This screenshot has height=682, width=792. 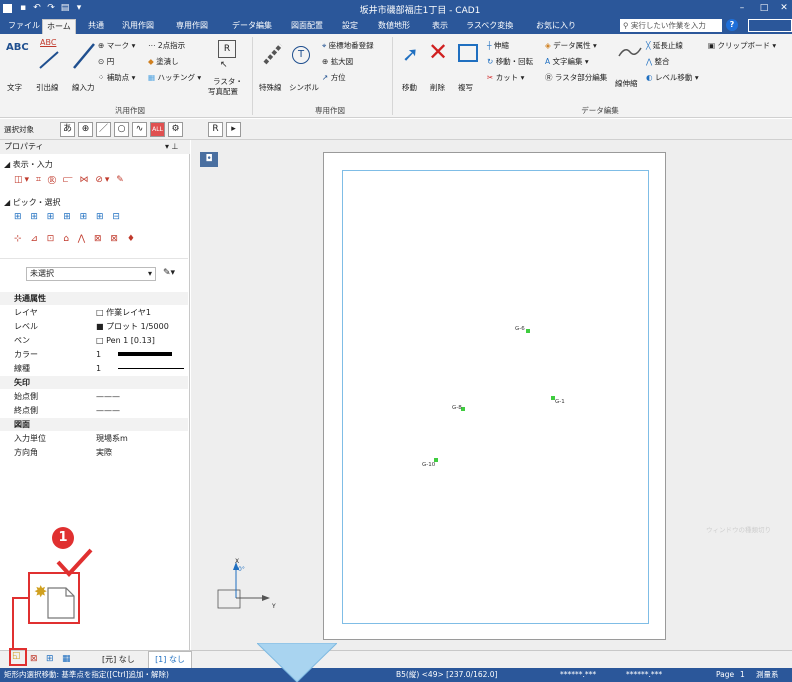 I want to click on undo-icon: ↶, so click(x=37, y=8).